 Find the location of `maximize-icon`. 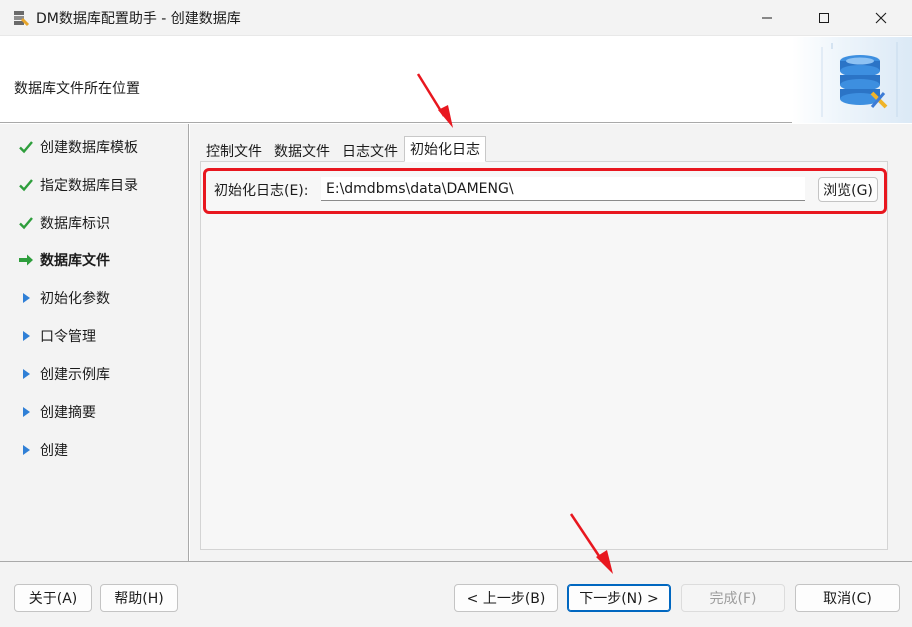

maximize-icon is located at coordinates (824, 18).